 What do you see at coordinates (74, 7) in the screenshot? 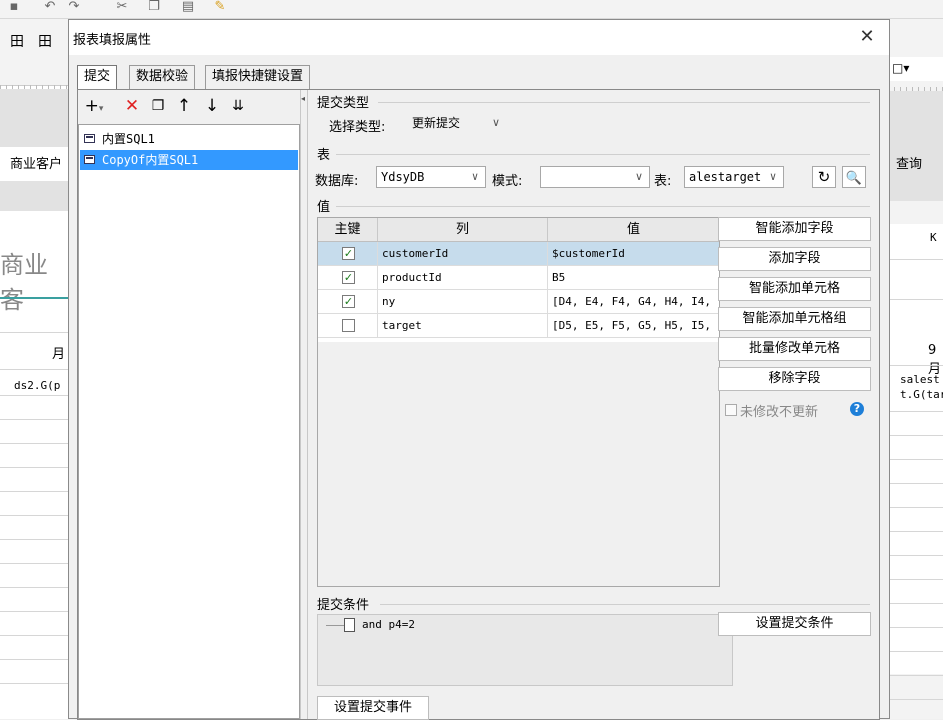
I see `redo-icon: ↷` at bounding box center [74, 7].